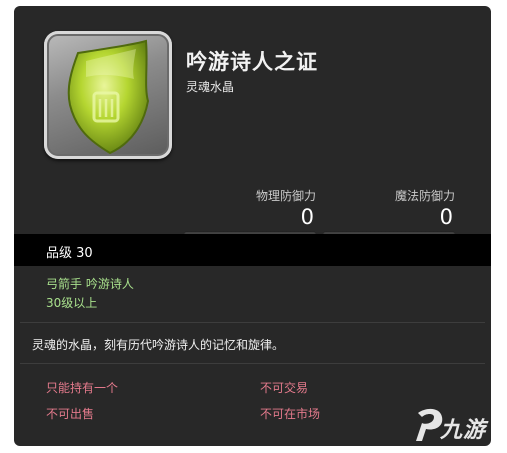 The image size is (507, 453). Describe the element at coordinates (158, 345) in the screenshot. I see `item-description: 灵魂的水晶，刻有历代吟游诗人的记忆和旋律。` at that location.